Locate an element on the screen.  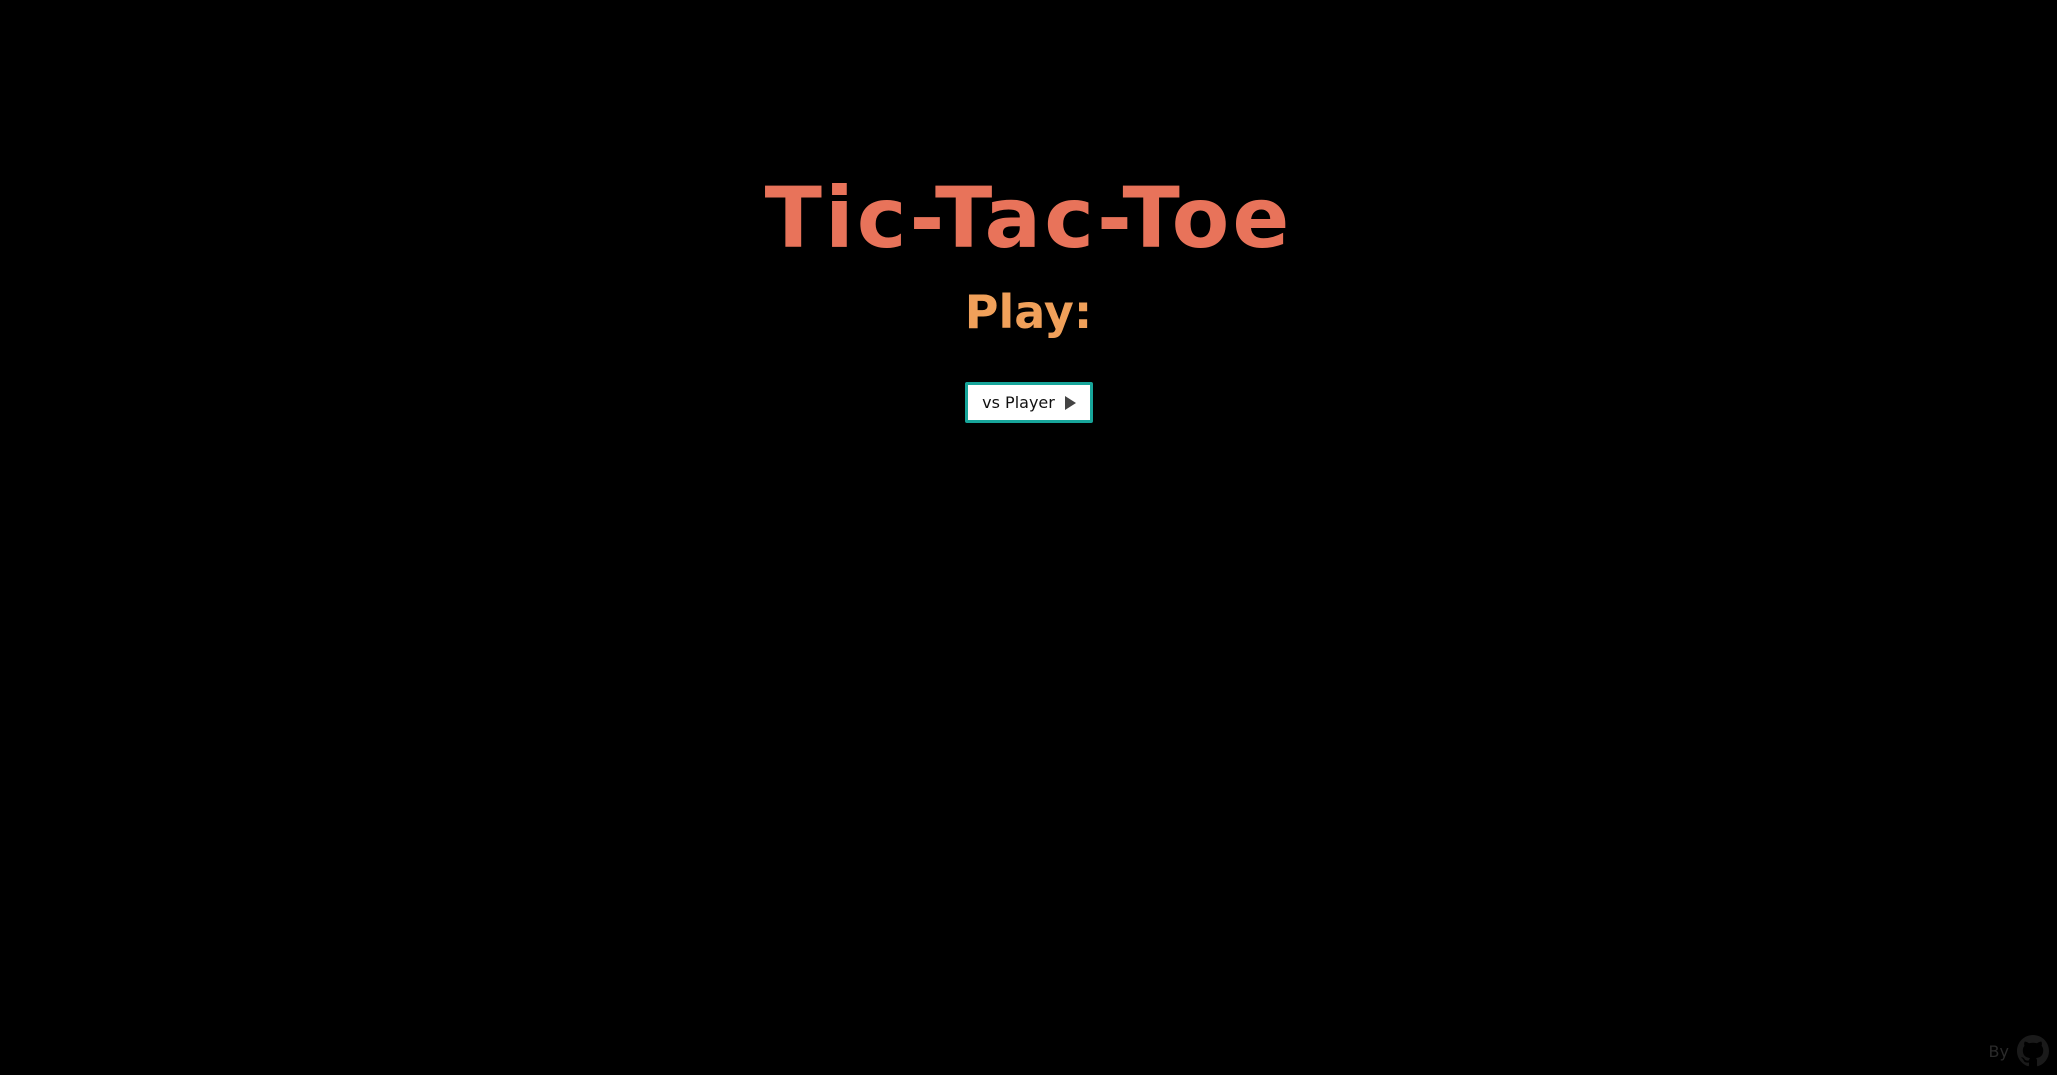
github-link is located at coordinates (2033, 1051).